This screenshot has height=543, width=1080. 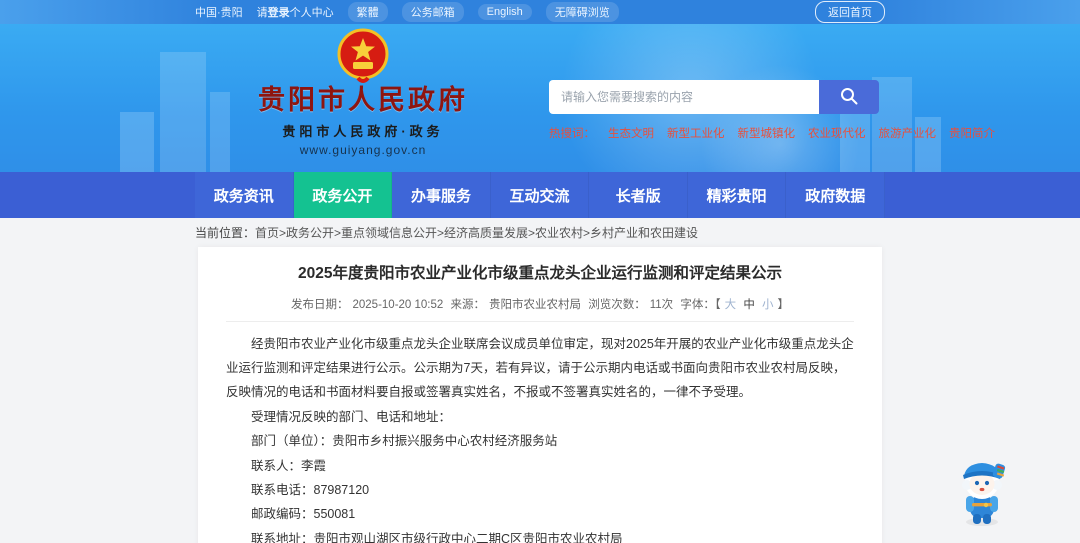 I want to click on nav-item-zhangzheban: 长者版, so click(x=638, y=195).